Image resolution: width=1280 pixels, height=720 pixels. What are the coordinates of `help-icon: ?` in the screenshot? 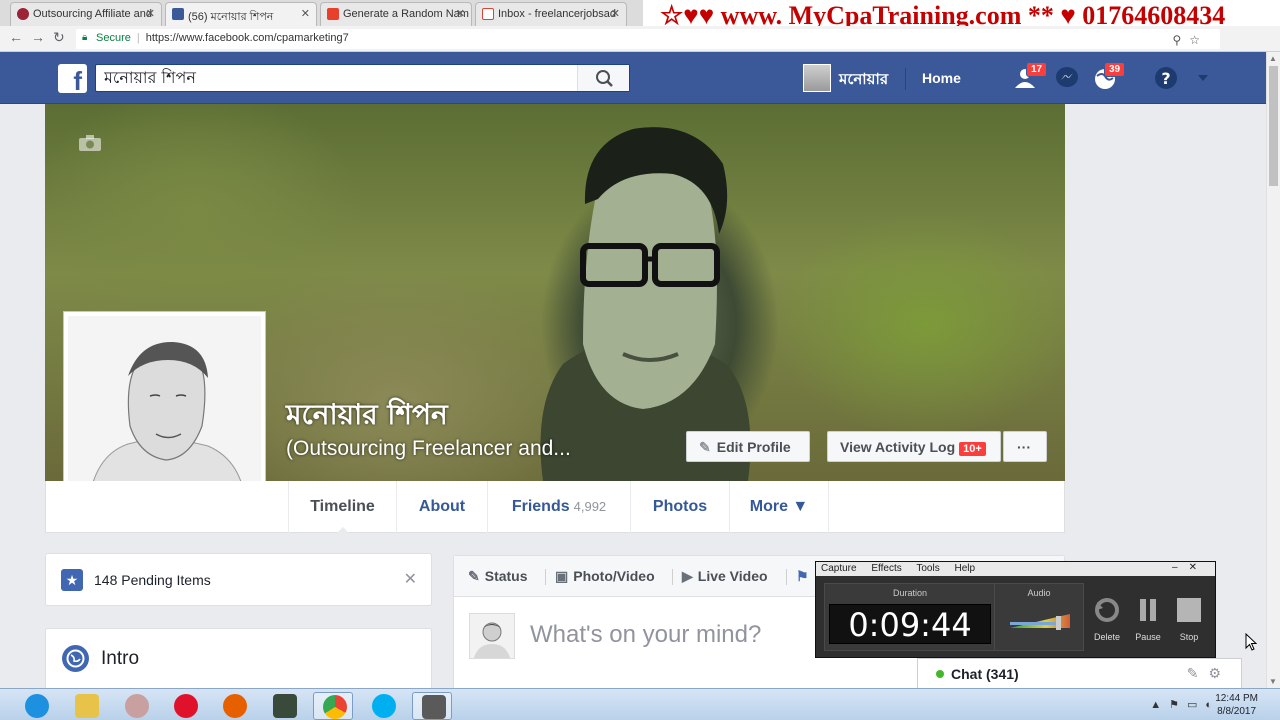 It's located at (1166, 78).